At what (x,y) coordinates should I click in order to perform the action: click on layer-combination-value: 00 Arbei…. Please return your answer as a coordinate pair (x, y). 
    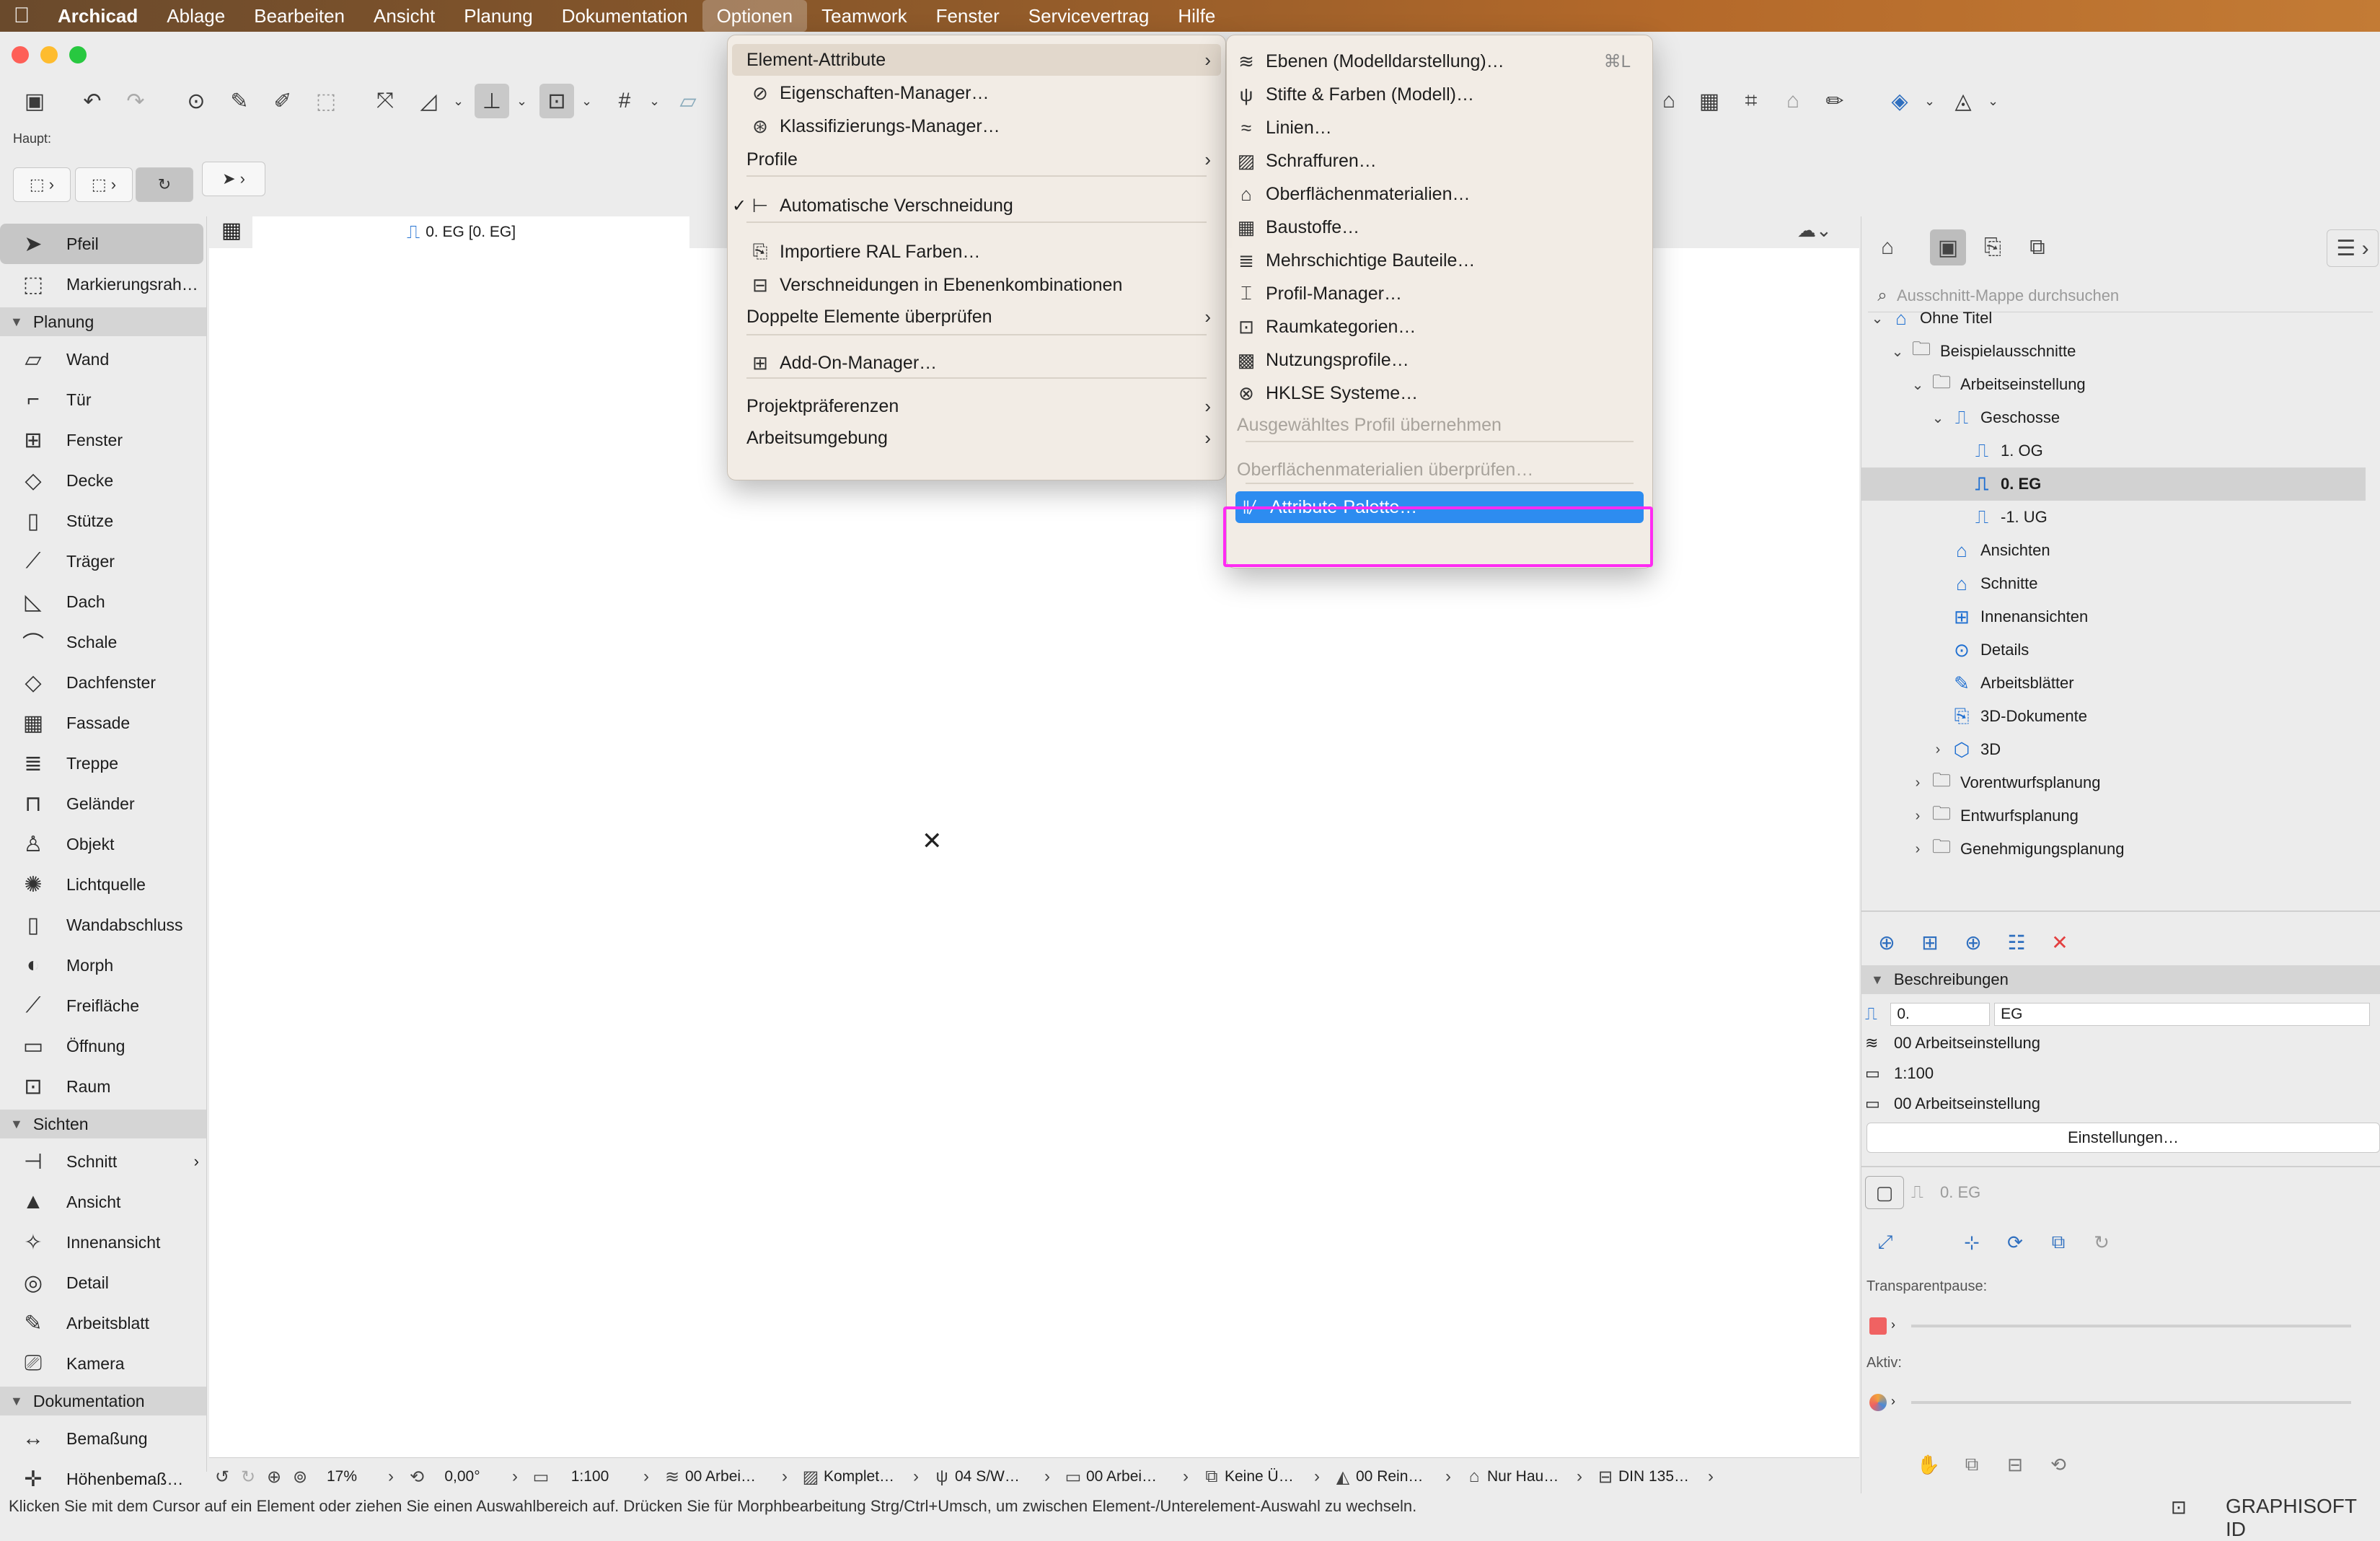
    Looking at the image, I should click on (724, 1476).